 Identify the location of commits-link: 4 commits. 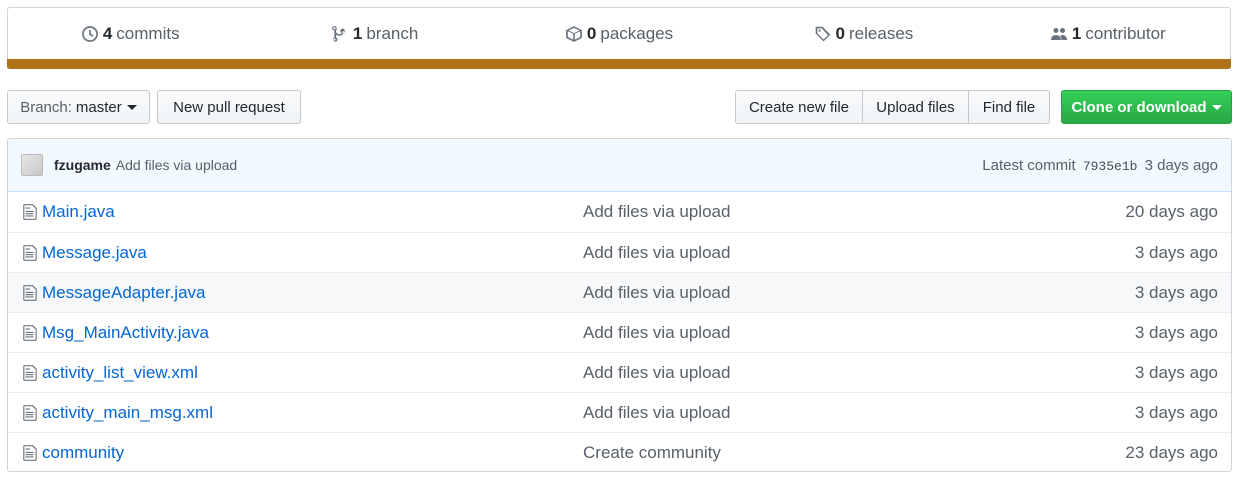
(130, 34).